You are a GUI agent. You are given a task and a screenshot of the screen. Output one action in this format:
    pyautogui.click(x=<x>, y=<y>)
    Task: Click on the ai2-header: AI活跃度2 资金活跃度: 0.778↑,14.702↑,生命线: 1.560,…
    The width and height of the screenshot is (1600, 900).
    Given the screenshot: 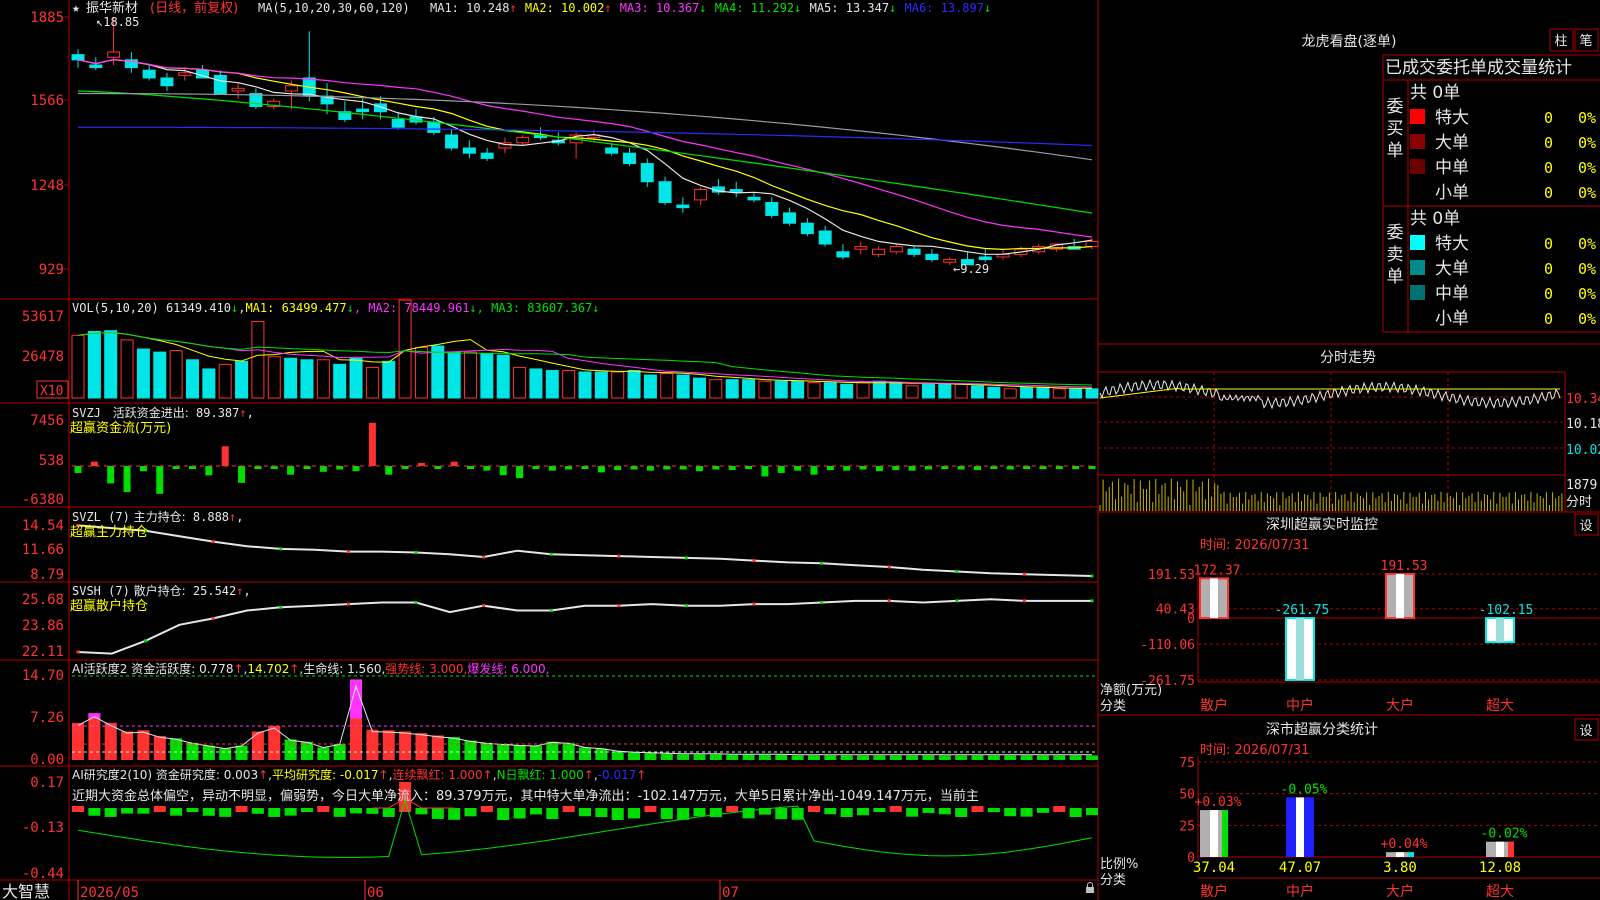 What is the action you would take?
    pyautogui.click(x=310, y=668)
    